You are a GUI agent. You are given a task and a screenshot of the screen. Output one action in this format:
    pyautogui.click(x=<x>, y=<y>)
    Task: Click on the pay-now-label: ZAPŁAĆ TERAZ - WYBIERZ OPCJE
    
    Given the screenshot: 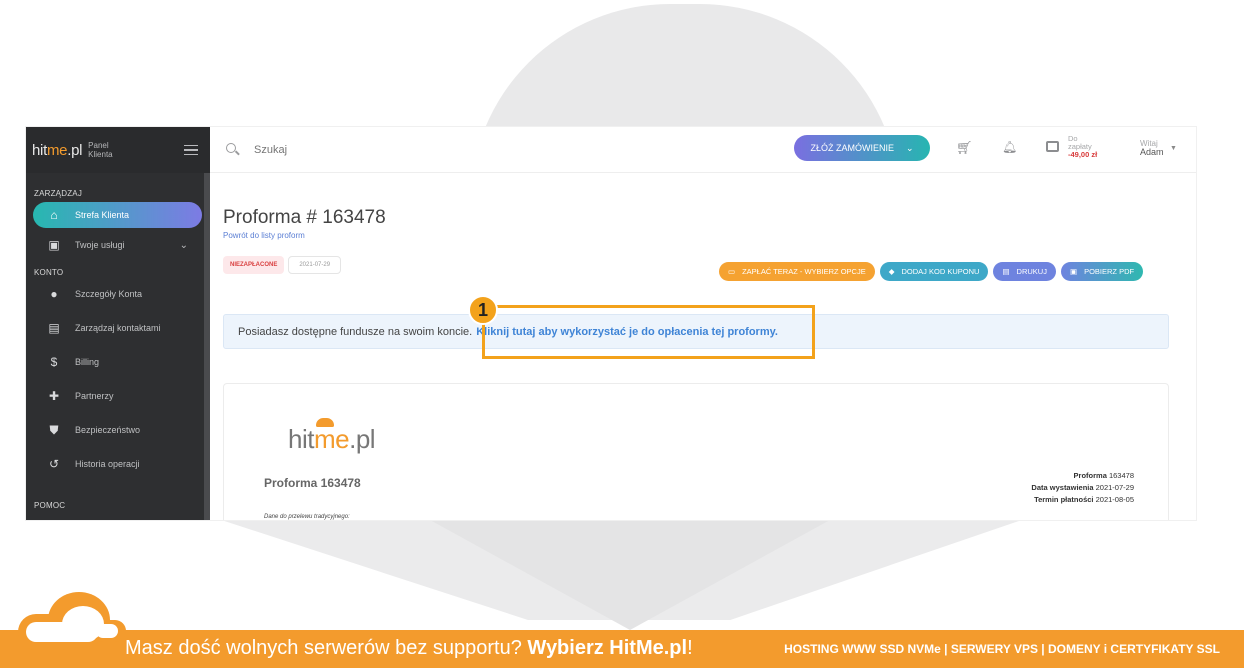 What is the action you would take?
    pyautogui.click(x=804, y=271)
    